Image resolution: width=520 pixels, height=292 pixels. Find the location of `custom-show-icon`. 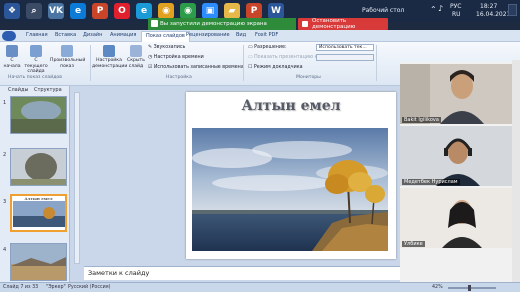

custom-show-icon is located at coordinates (67, 51).